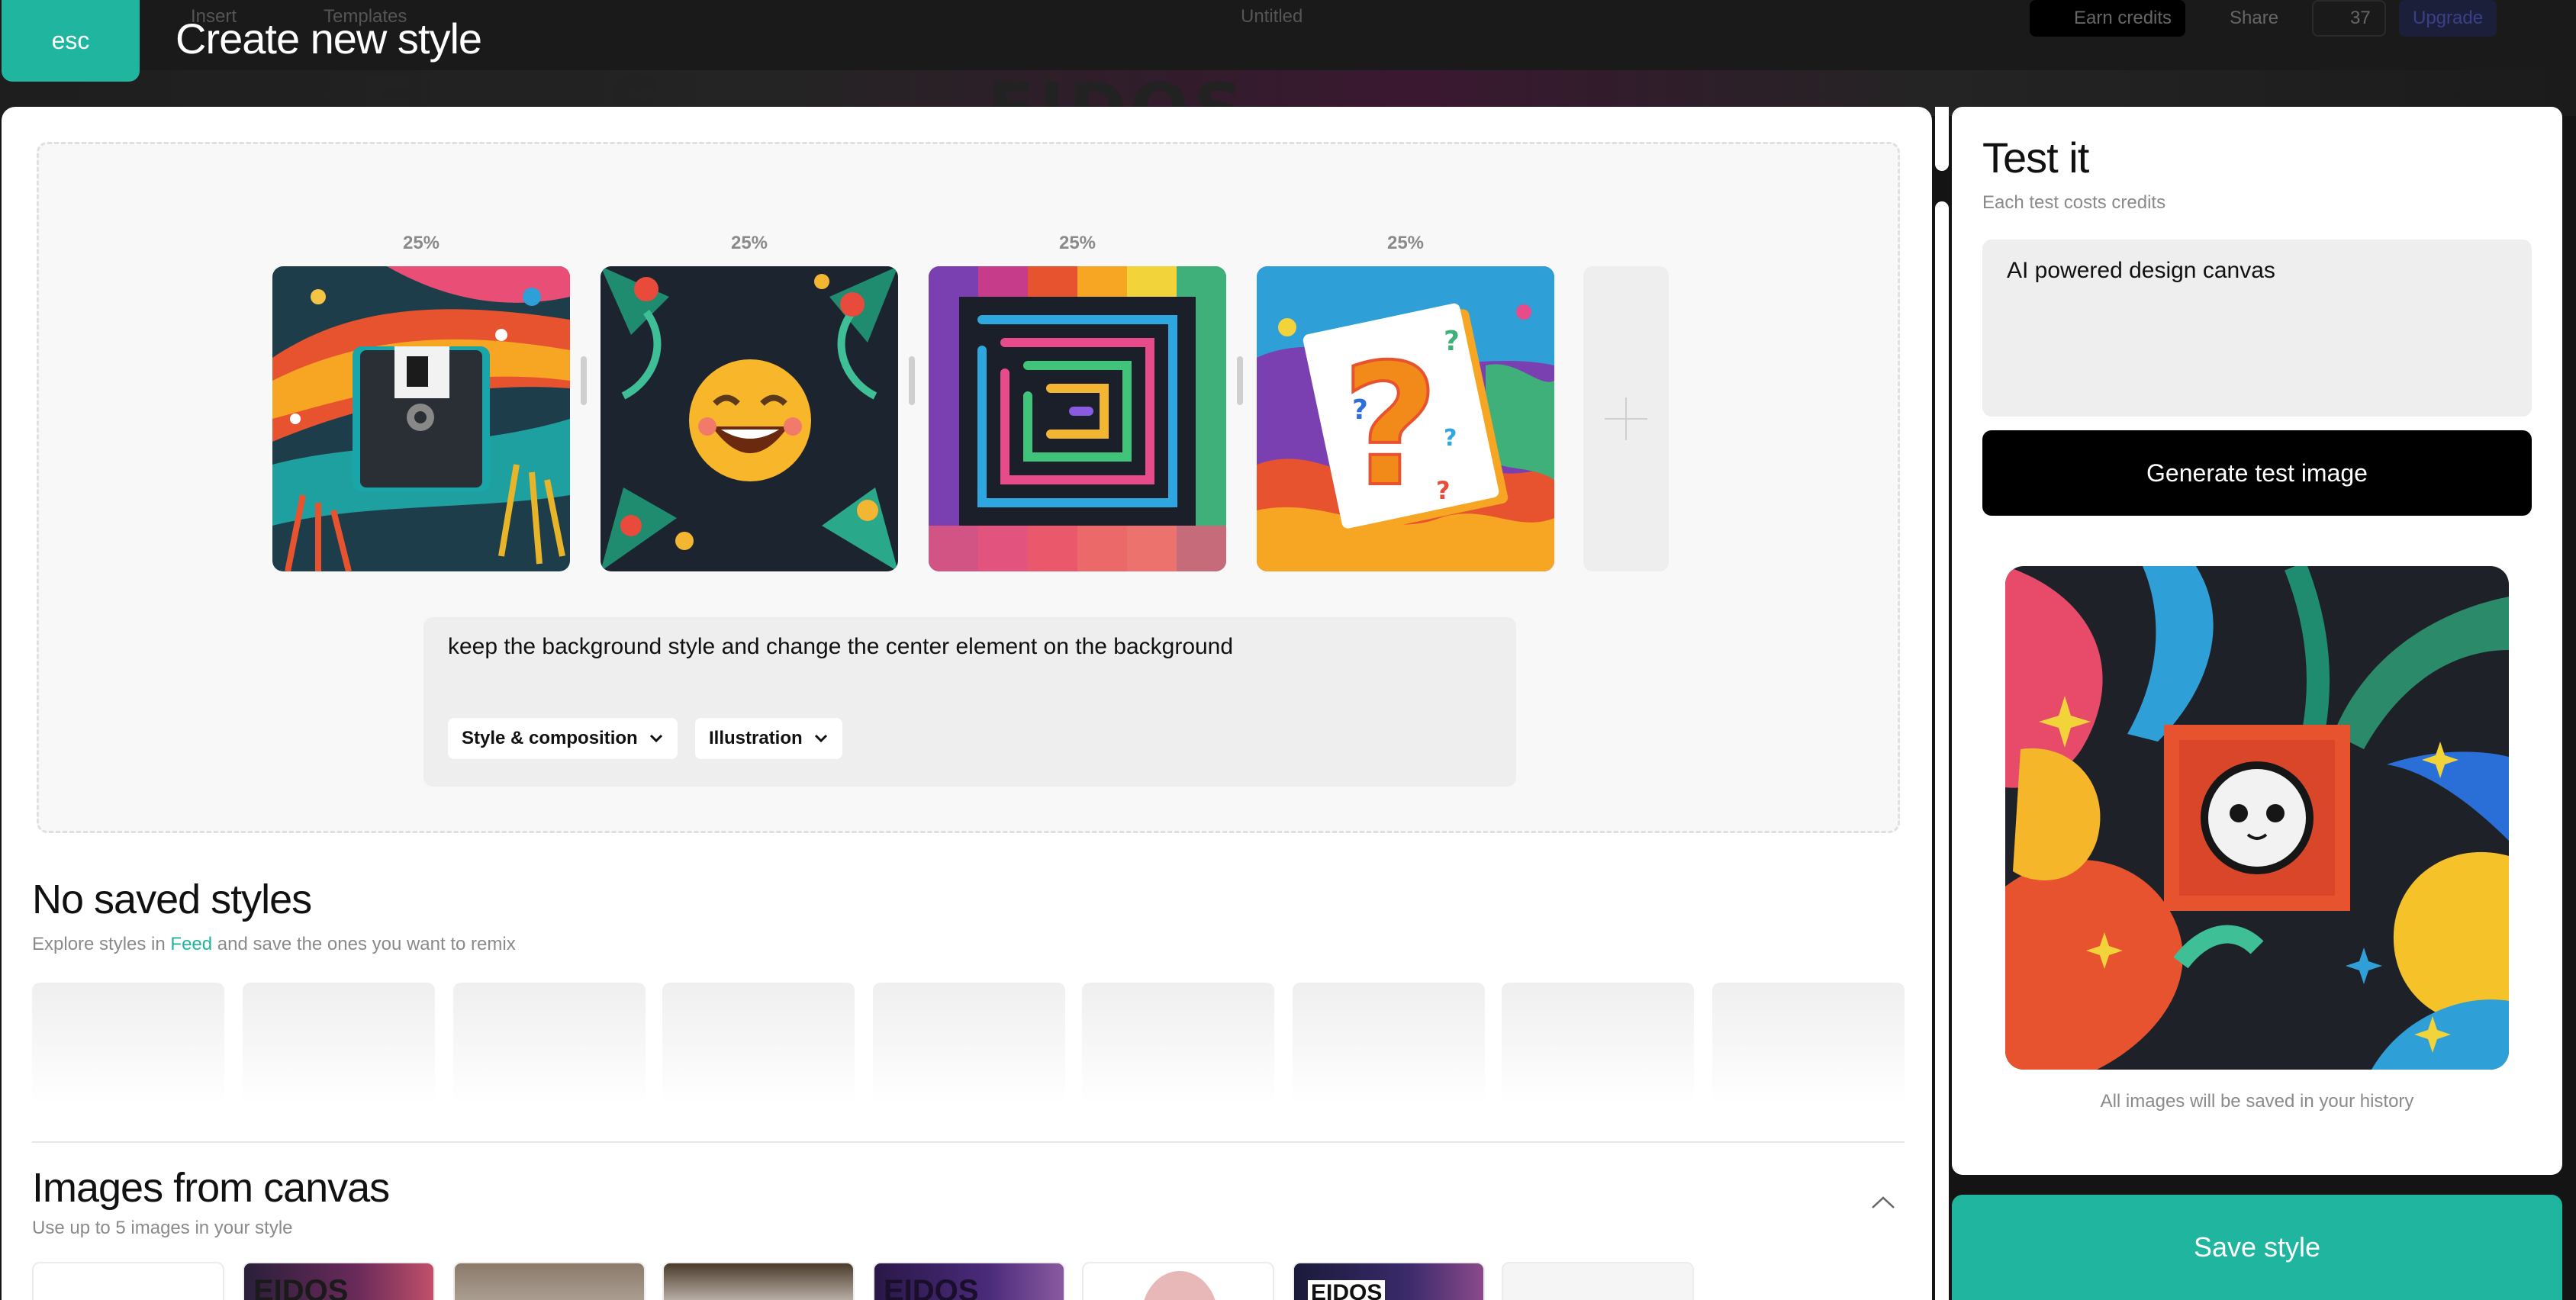 This screenshot has width=2576, height=1300. What do you see at coordinates (172, 899) in the screenshot?
I see `saved-styles-heading: No saved styles` at bounding box center [172, 899].